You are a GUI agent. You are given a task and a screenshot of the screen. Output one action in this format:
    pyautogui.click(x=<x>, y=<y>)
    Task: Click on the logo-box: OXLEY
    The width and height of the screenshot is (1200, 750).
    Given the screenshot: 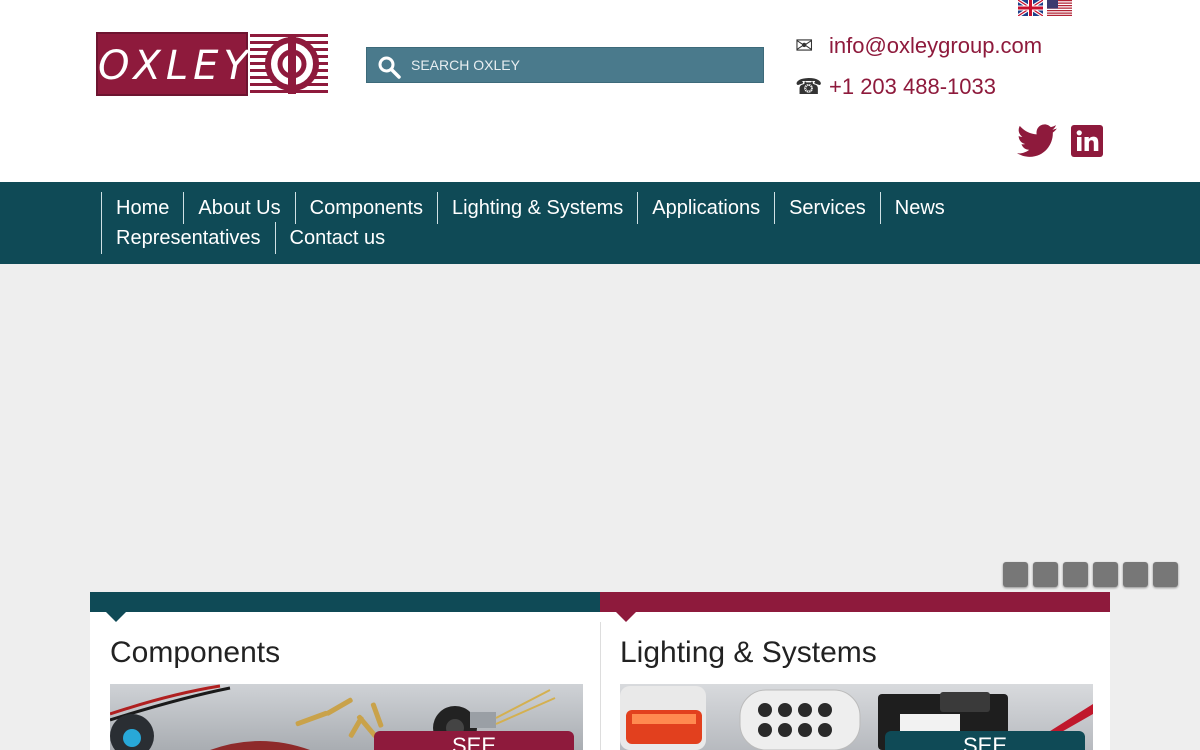 What is the action you would take?
    pyautogui.click(x=172, y=64)
    